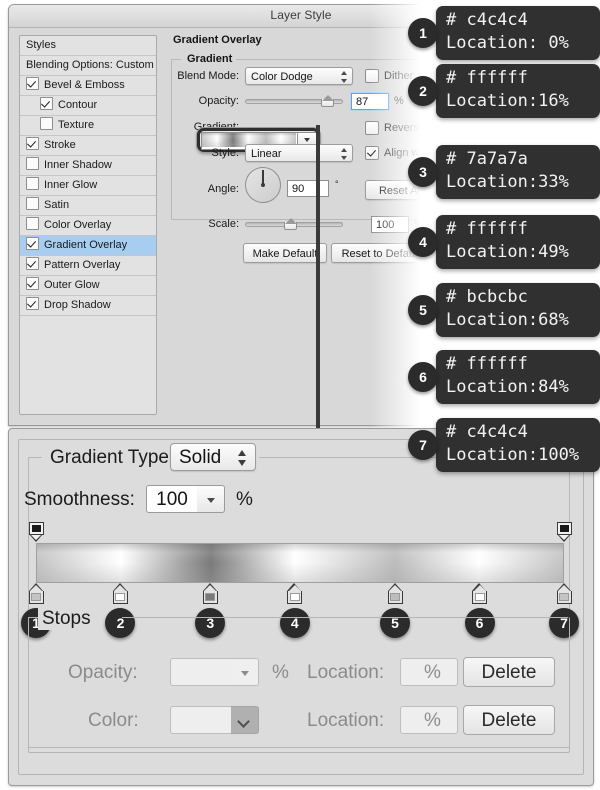 The image size is (600, 790). I want to click on callout-hex: # 7a7a7a, so click(487, 159).